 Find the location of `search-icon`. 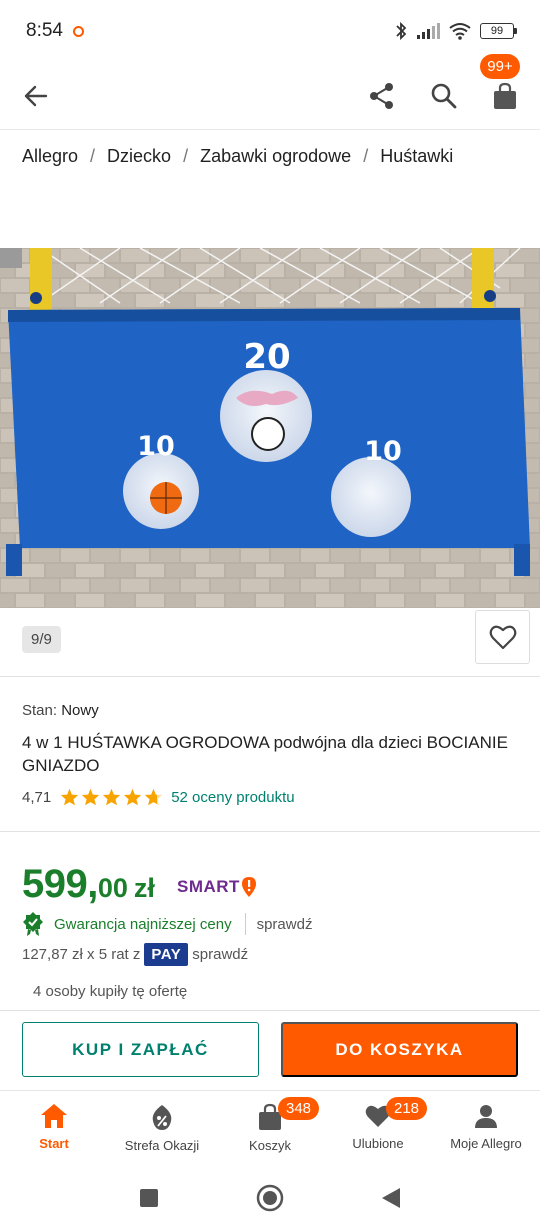

search-icon is located at coordinates (444, 96).